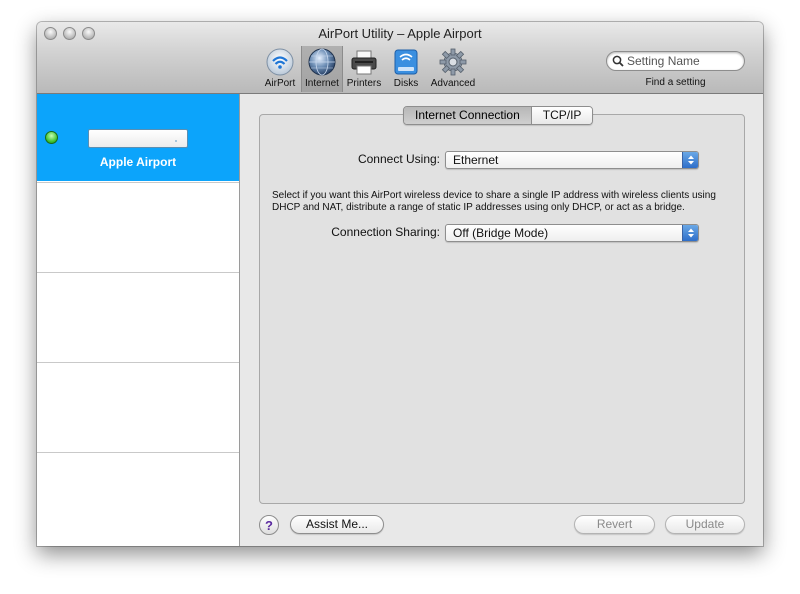 The height and width of the screenshot is (594, 800). I want to click on status-indicator-icon, so click(51, 137).